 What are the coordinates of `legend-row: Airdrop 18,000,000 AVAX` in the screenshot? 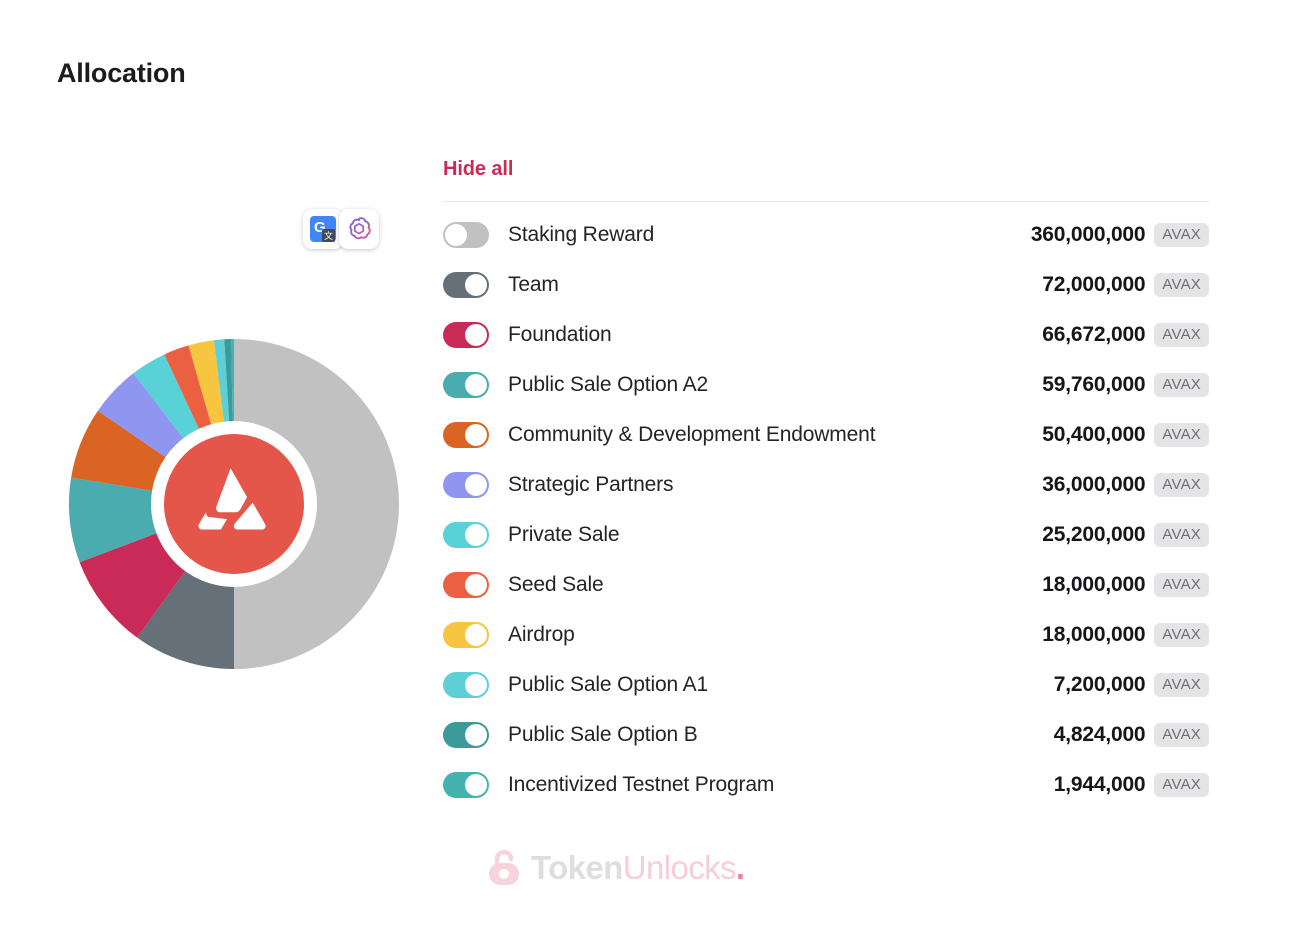 It's located at (826, 635).